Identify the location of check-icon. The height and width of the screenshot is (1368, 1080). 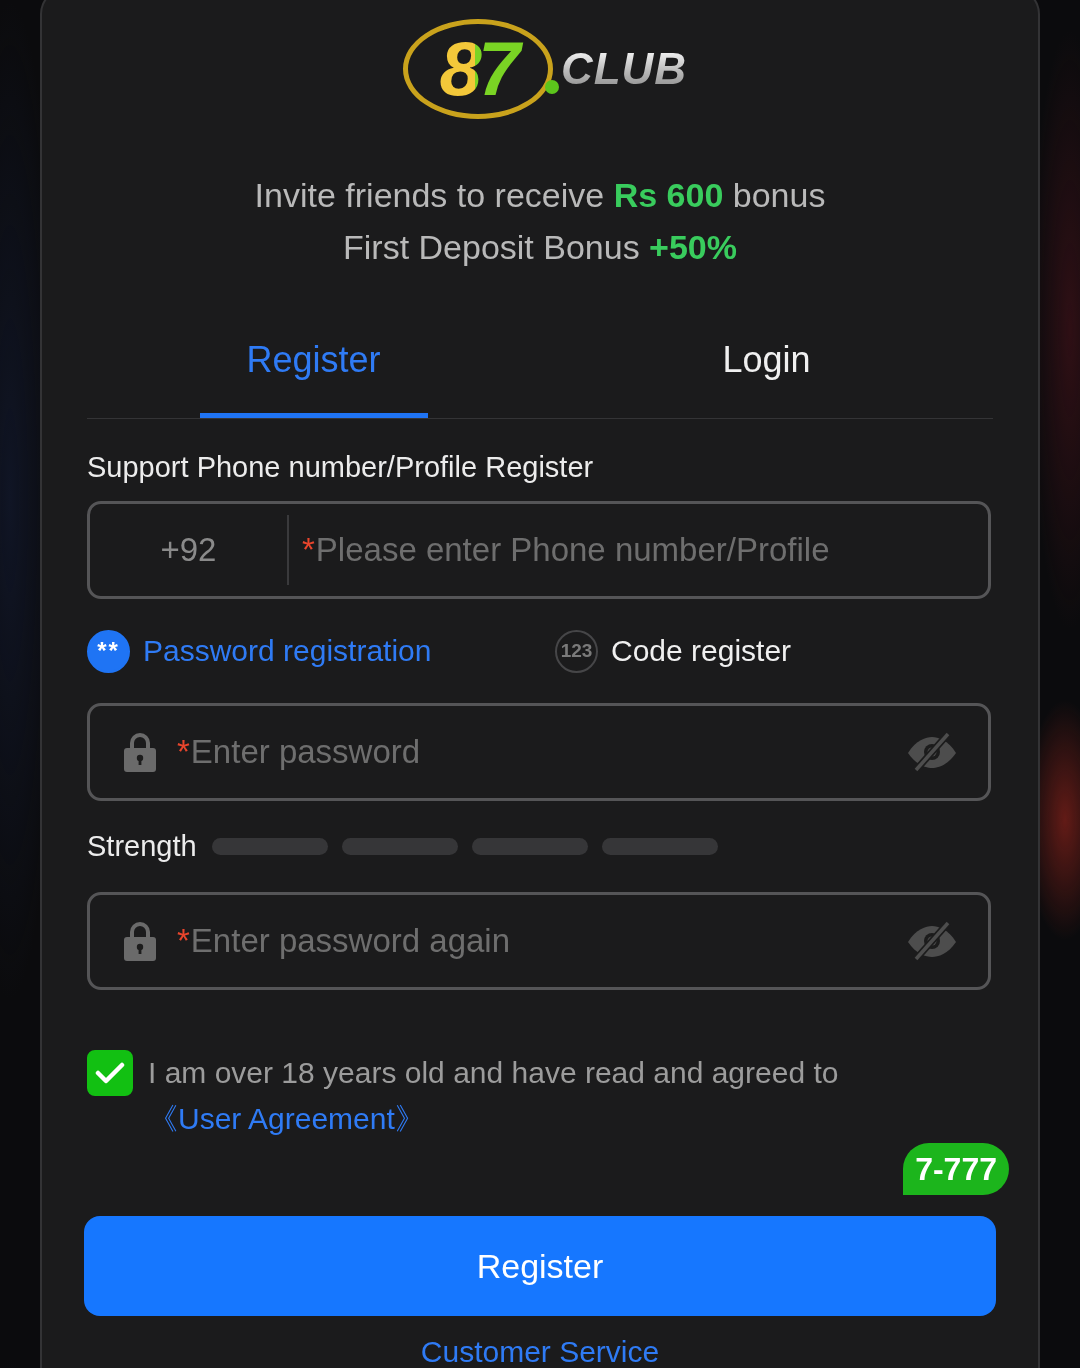
(110, 1073).